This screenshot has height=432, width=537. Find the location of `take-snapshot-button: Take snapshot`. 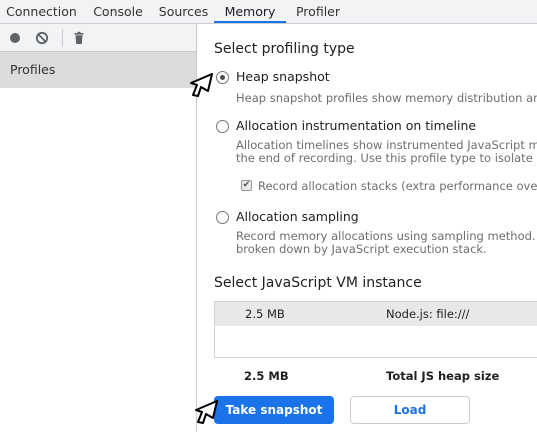

take-snapshot-button: Take snapshot is located at coordinates (274, 410).